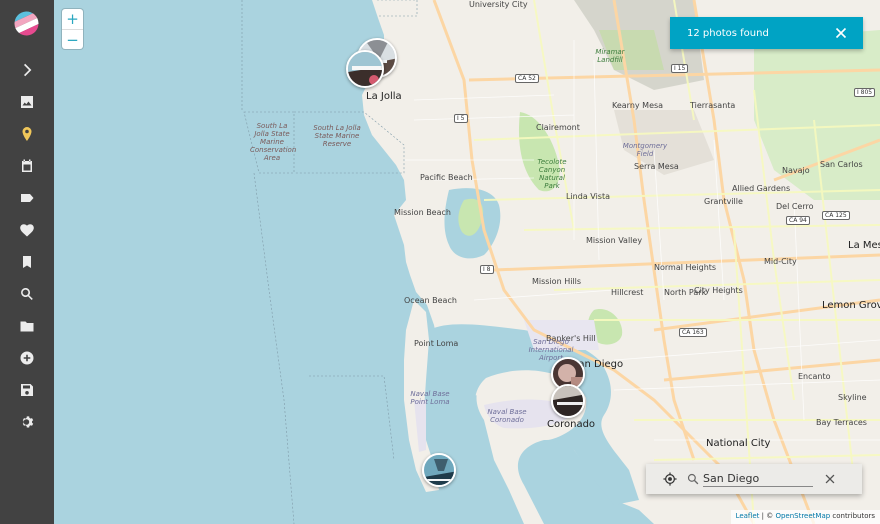 The image size is (880, 524). Describe the element at coordinates (430, 300) in the screenshot. I see `map-label-ocean-beach: Ocean Beach` at that location.